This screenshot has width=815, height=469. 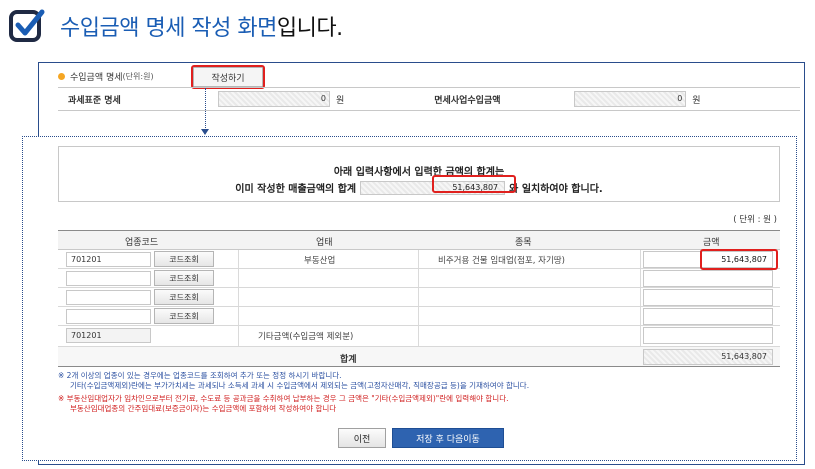 I want to click on notice-line1: 아래 입력사항에서 입력한 금액의 합계는, so click(x=419, y=172).